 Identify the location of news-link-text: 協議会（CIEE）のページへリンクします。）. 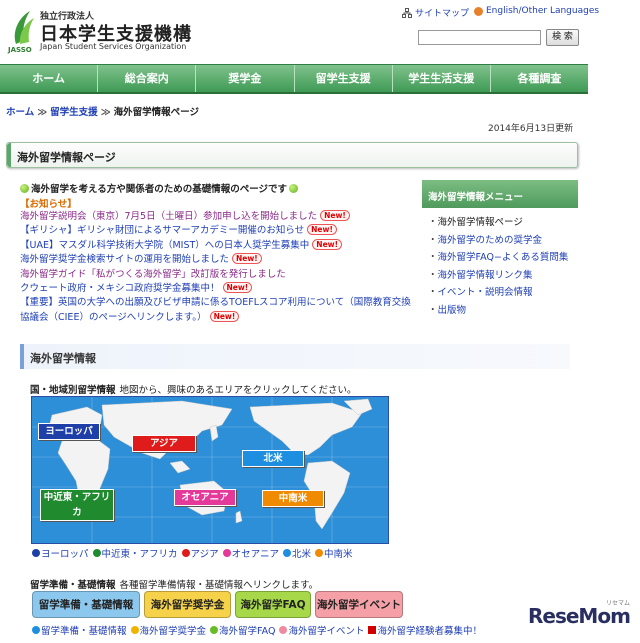
(113, 317).